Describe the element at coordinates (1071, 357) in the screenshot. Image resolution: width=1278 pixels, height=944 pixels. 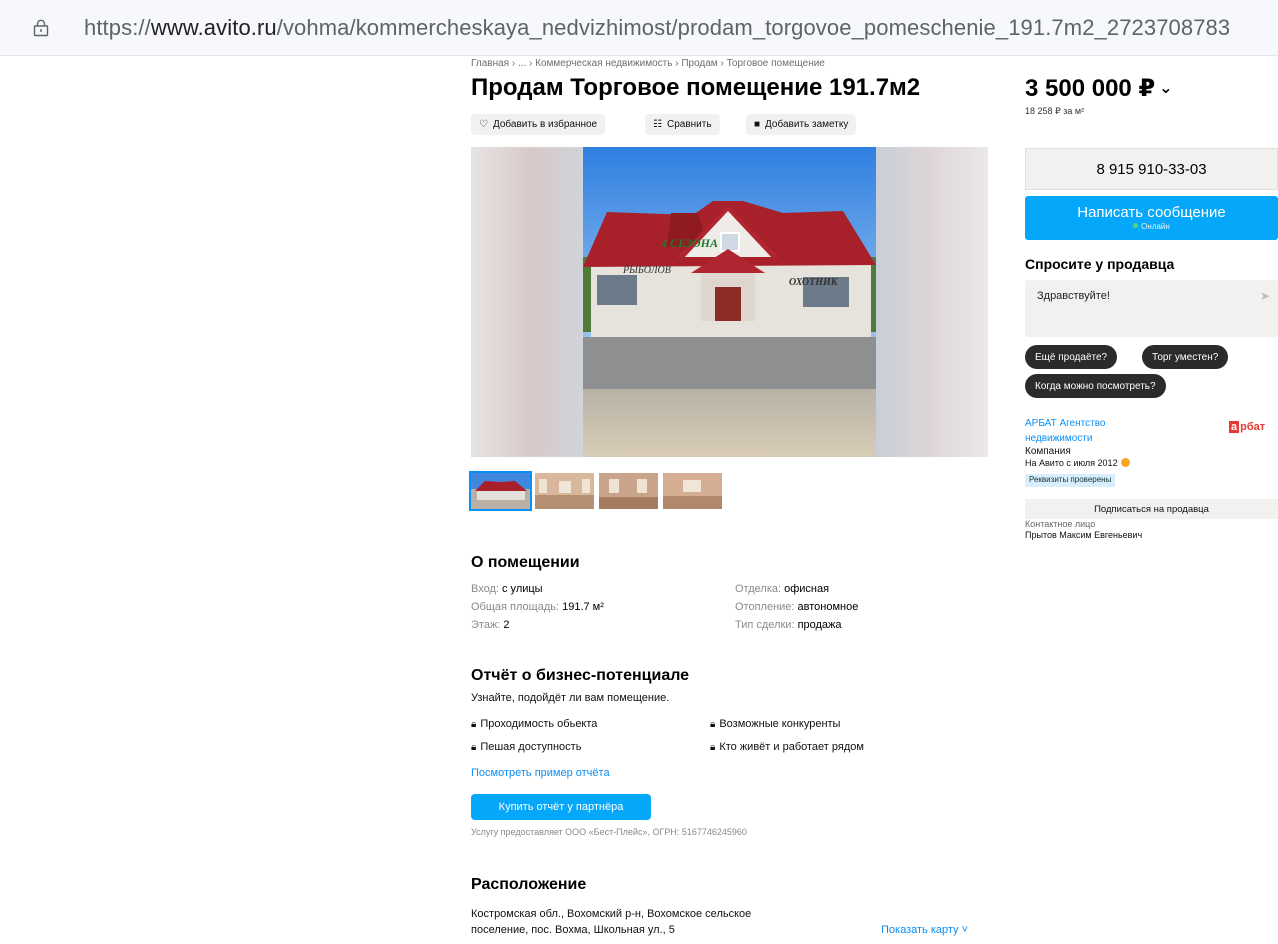
I see `quick-question-still-selling: Ещё продаёте?` at that location.